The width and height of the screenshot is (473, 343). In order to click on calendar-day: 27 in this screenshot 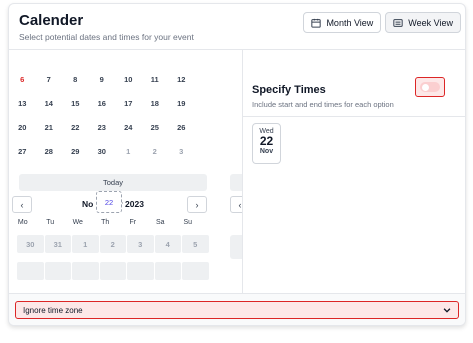, I will do `click(22, 151)`.